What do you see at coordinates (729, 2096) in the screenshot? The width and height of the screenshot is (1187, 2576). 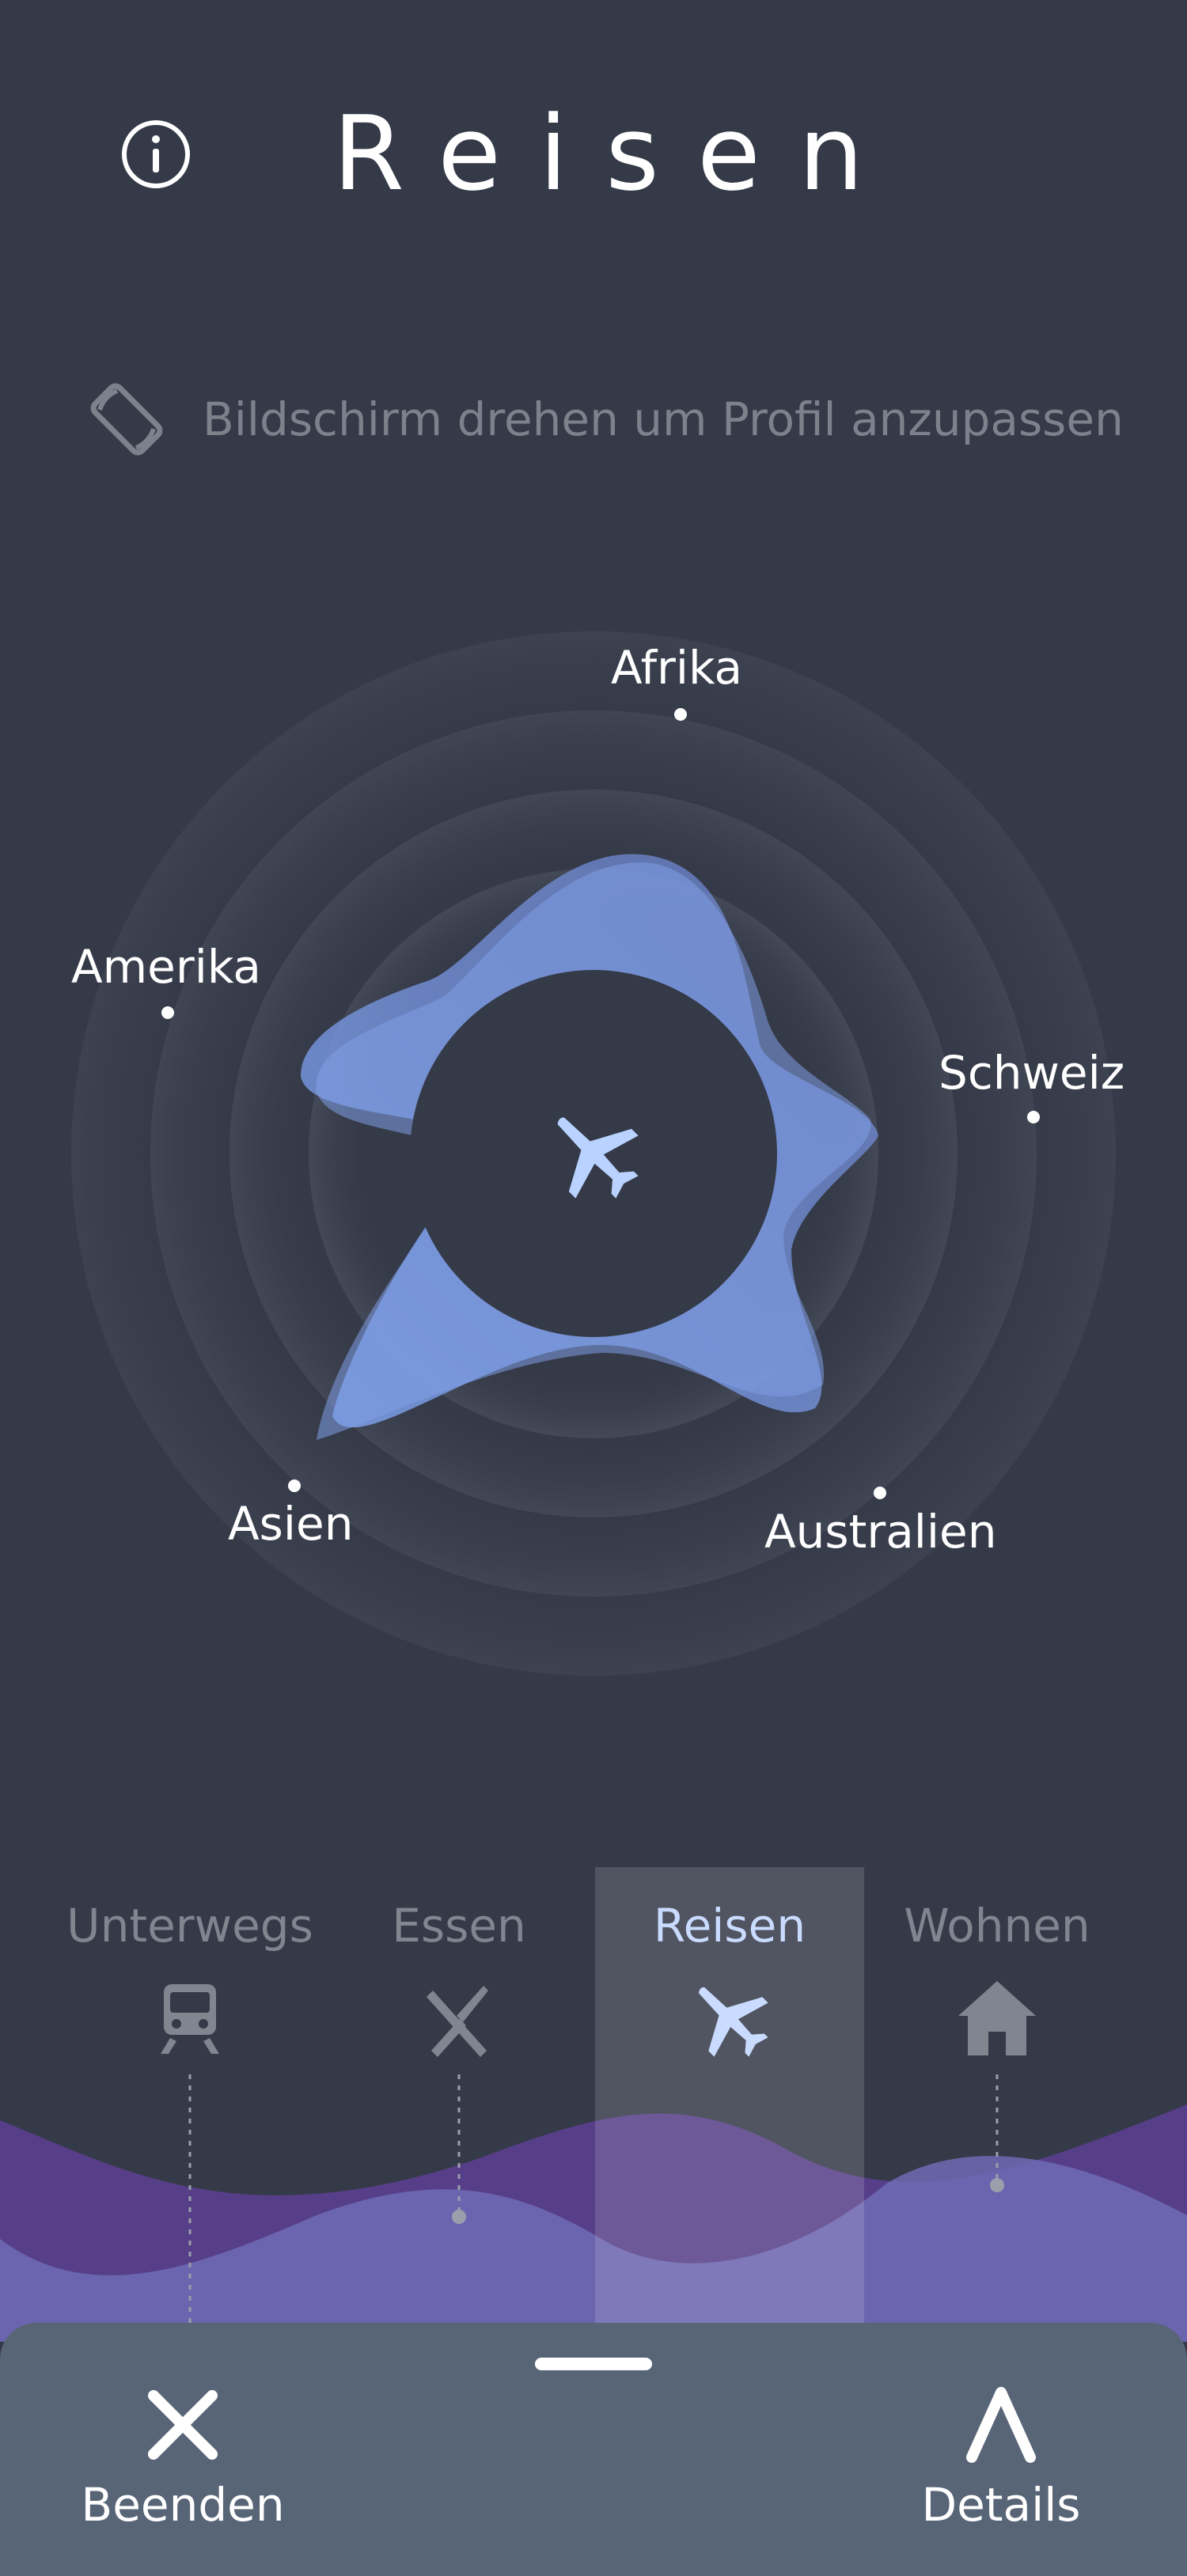 I see `tab-reisen: Reisen` at bounding box center [729, 2096].